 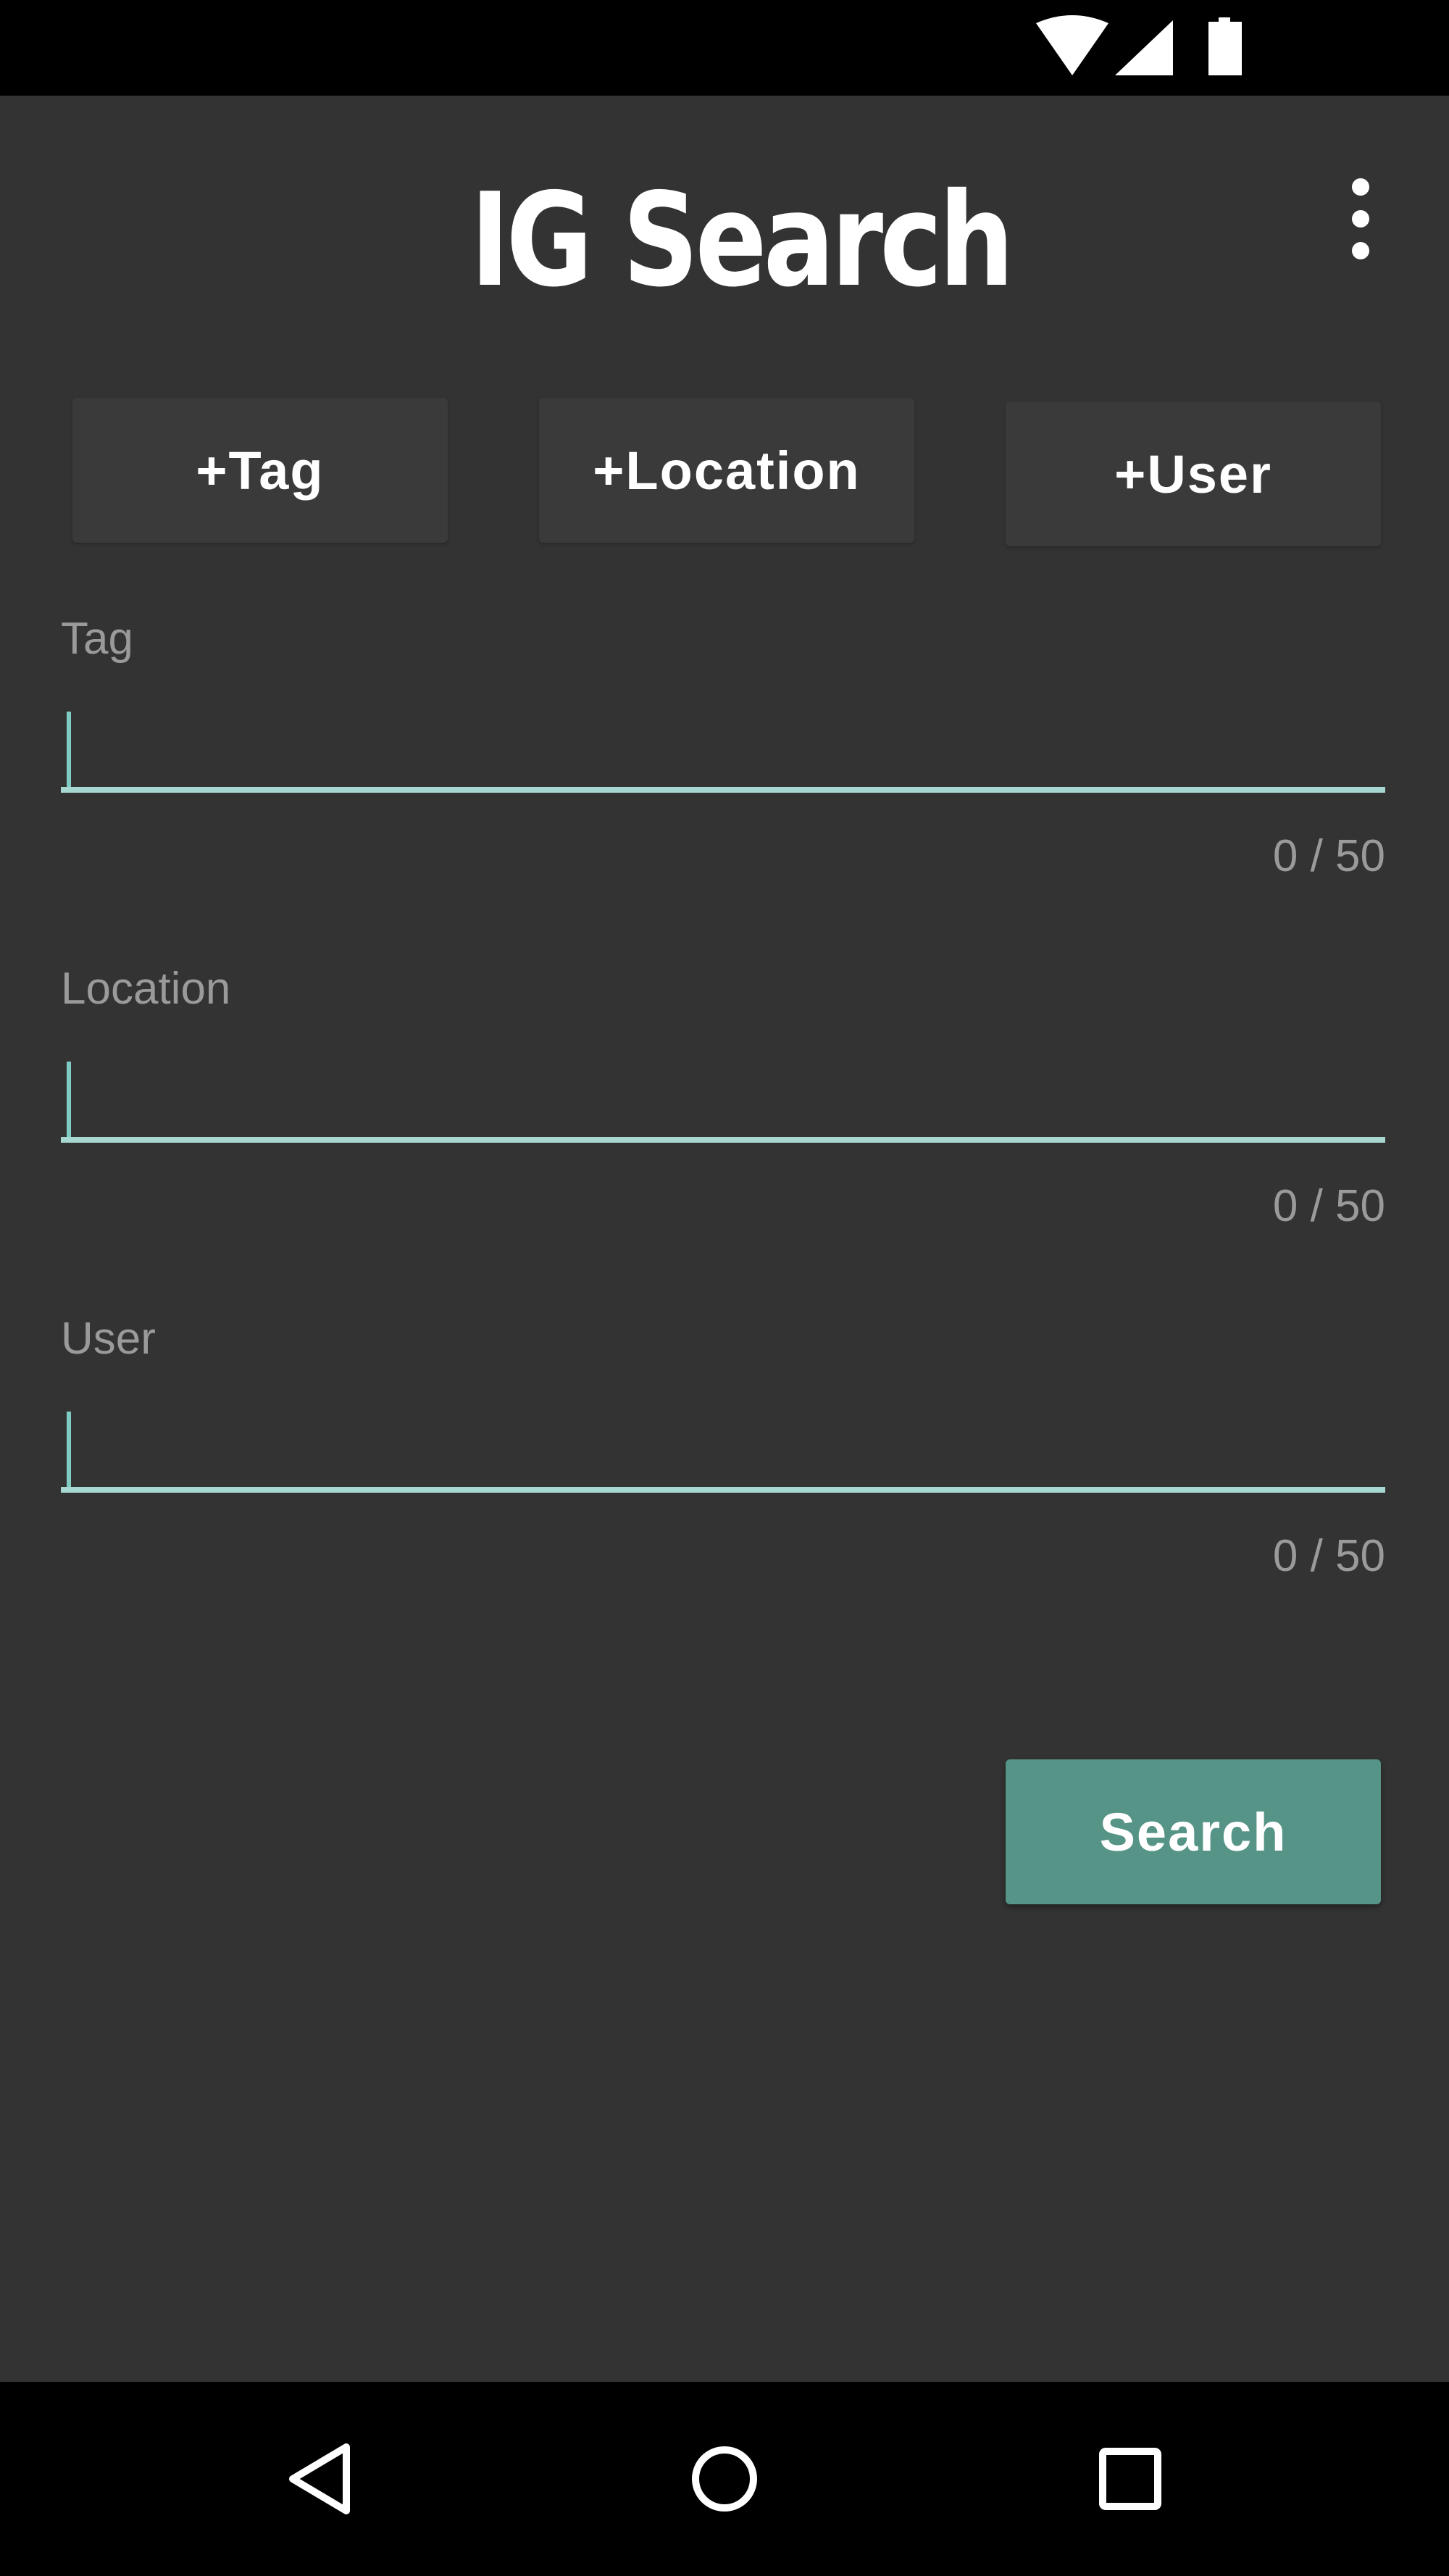 I want to click on signal-icon, so click(x=1144, y=47).